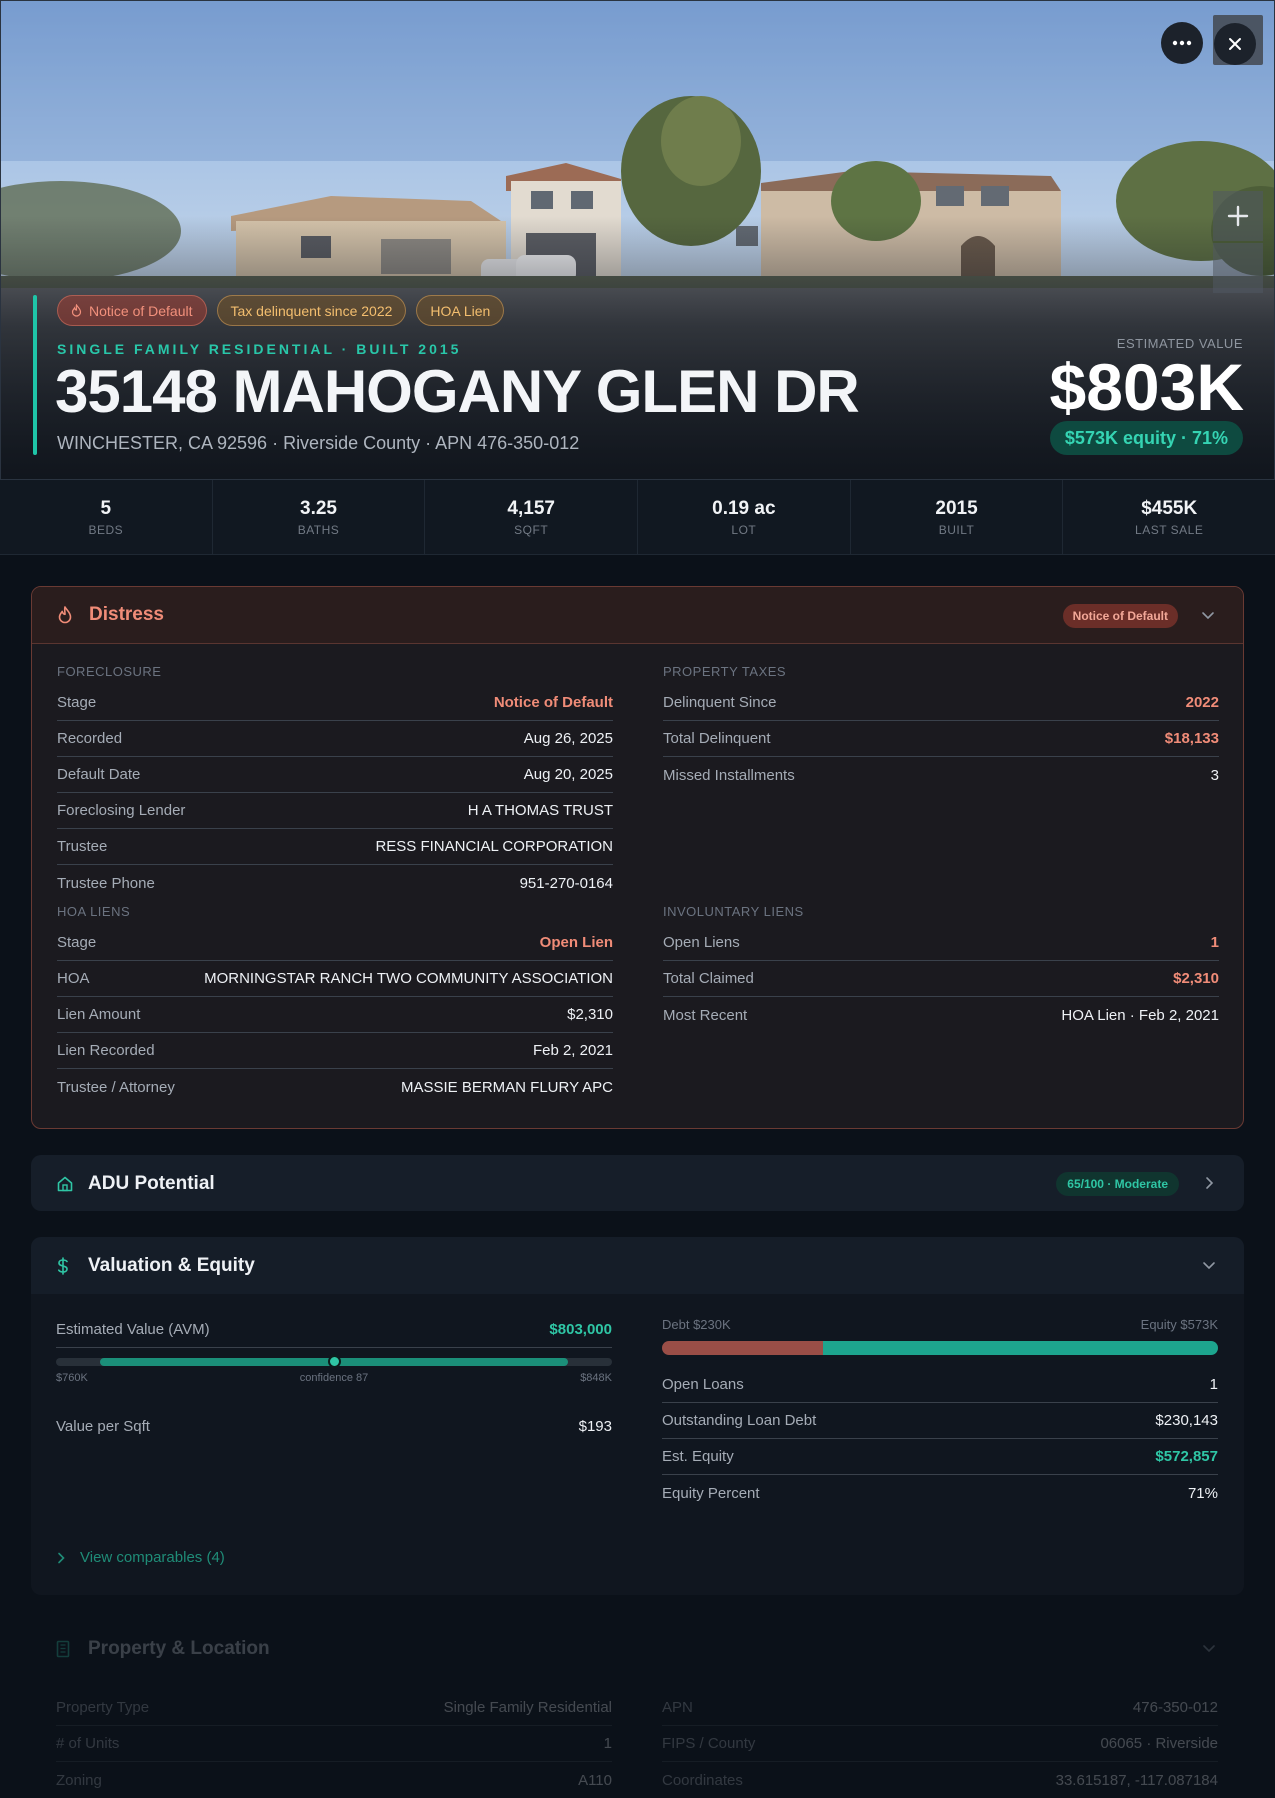 This screenshot has width=1275, height=1798. What do you see at coordinates (698, 1456) in the screenshot?
I see `row-key: Est. Equity` at bounding box center [698, 1456].